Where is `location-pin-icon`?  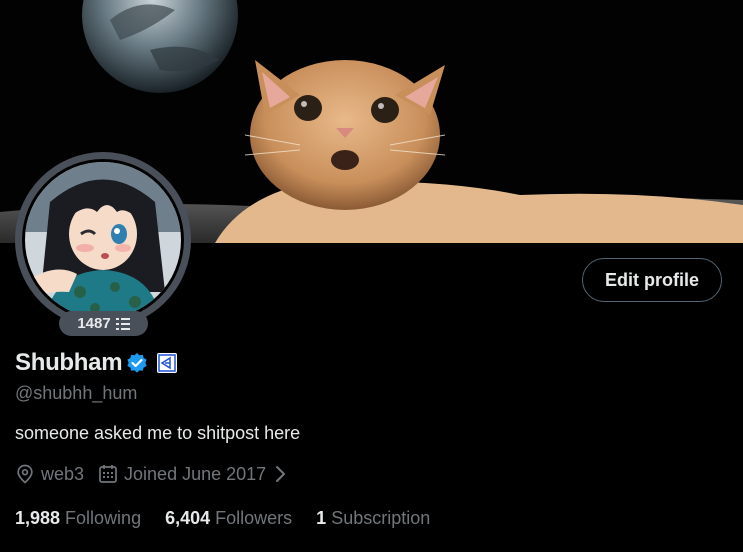
location-pin-icon is located at coordinates (25, 474).